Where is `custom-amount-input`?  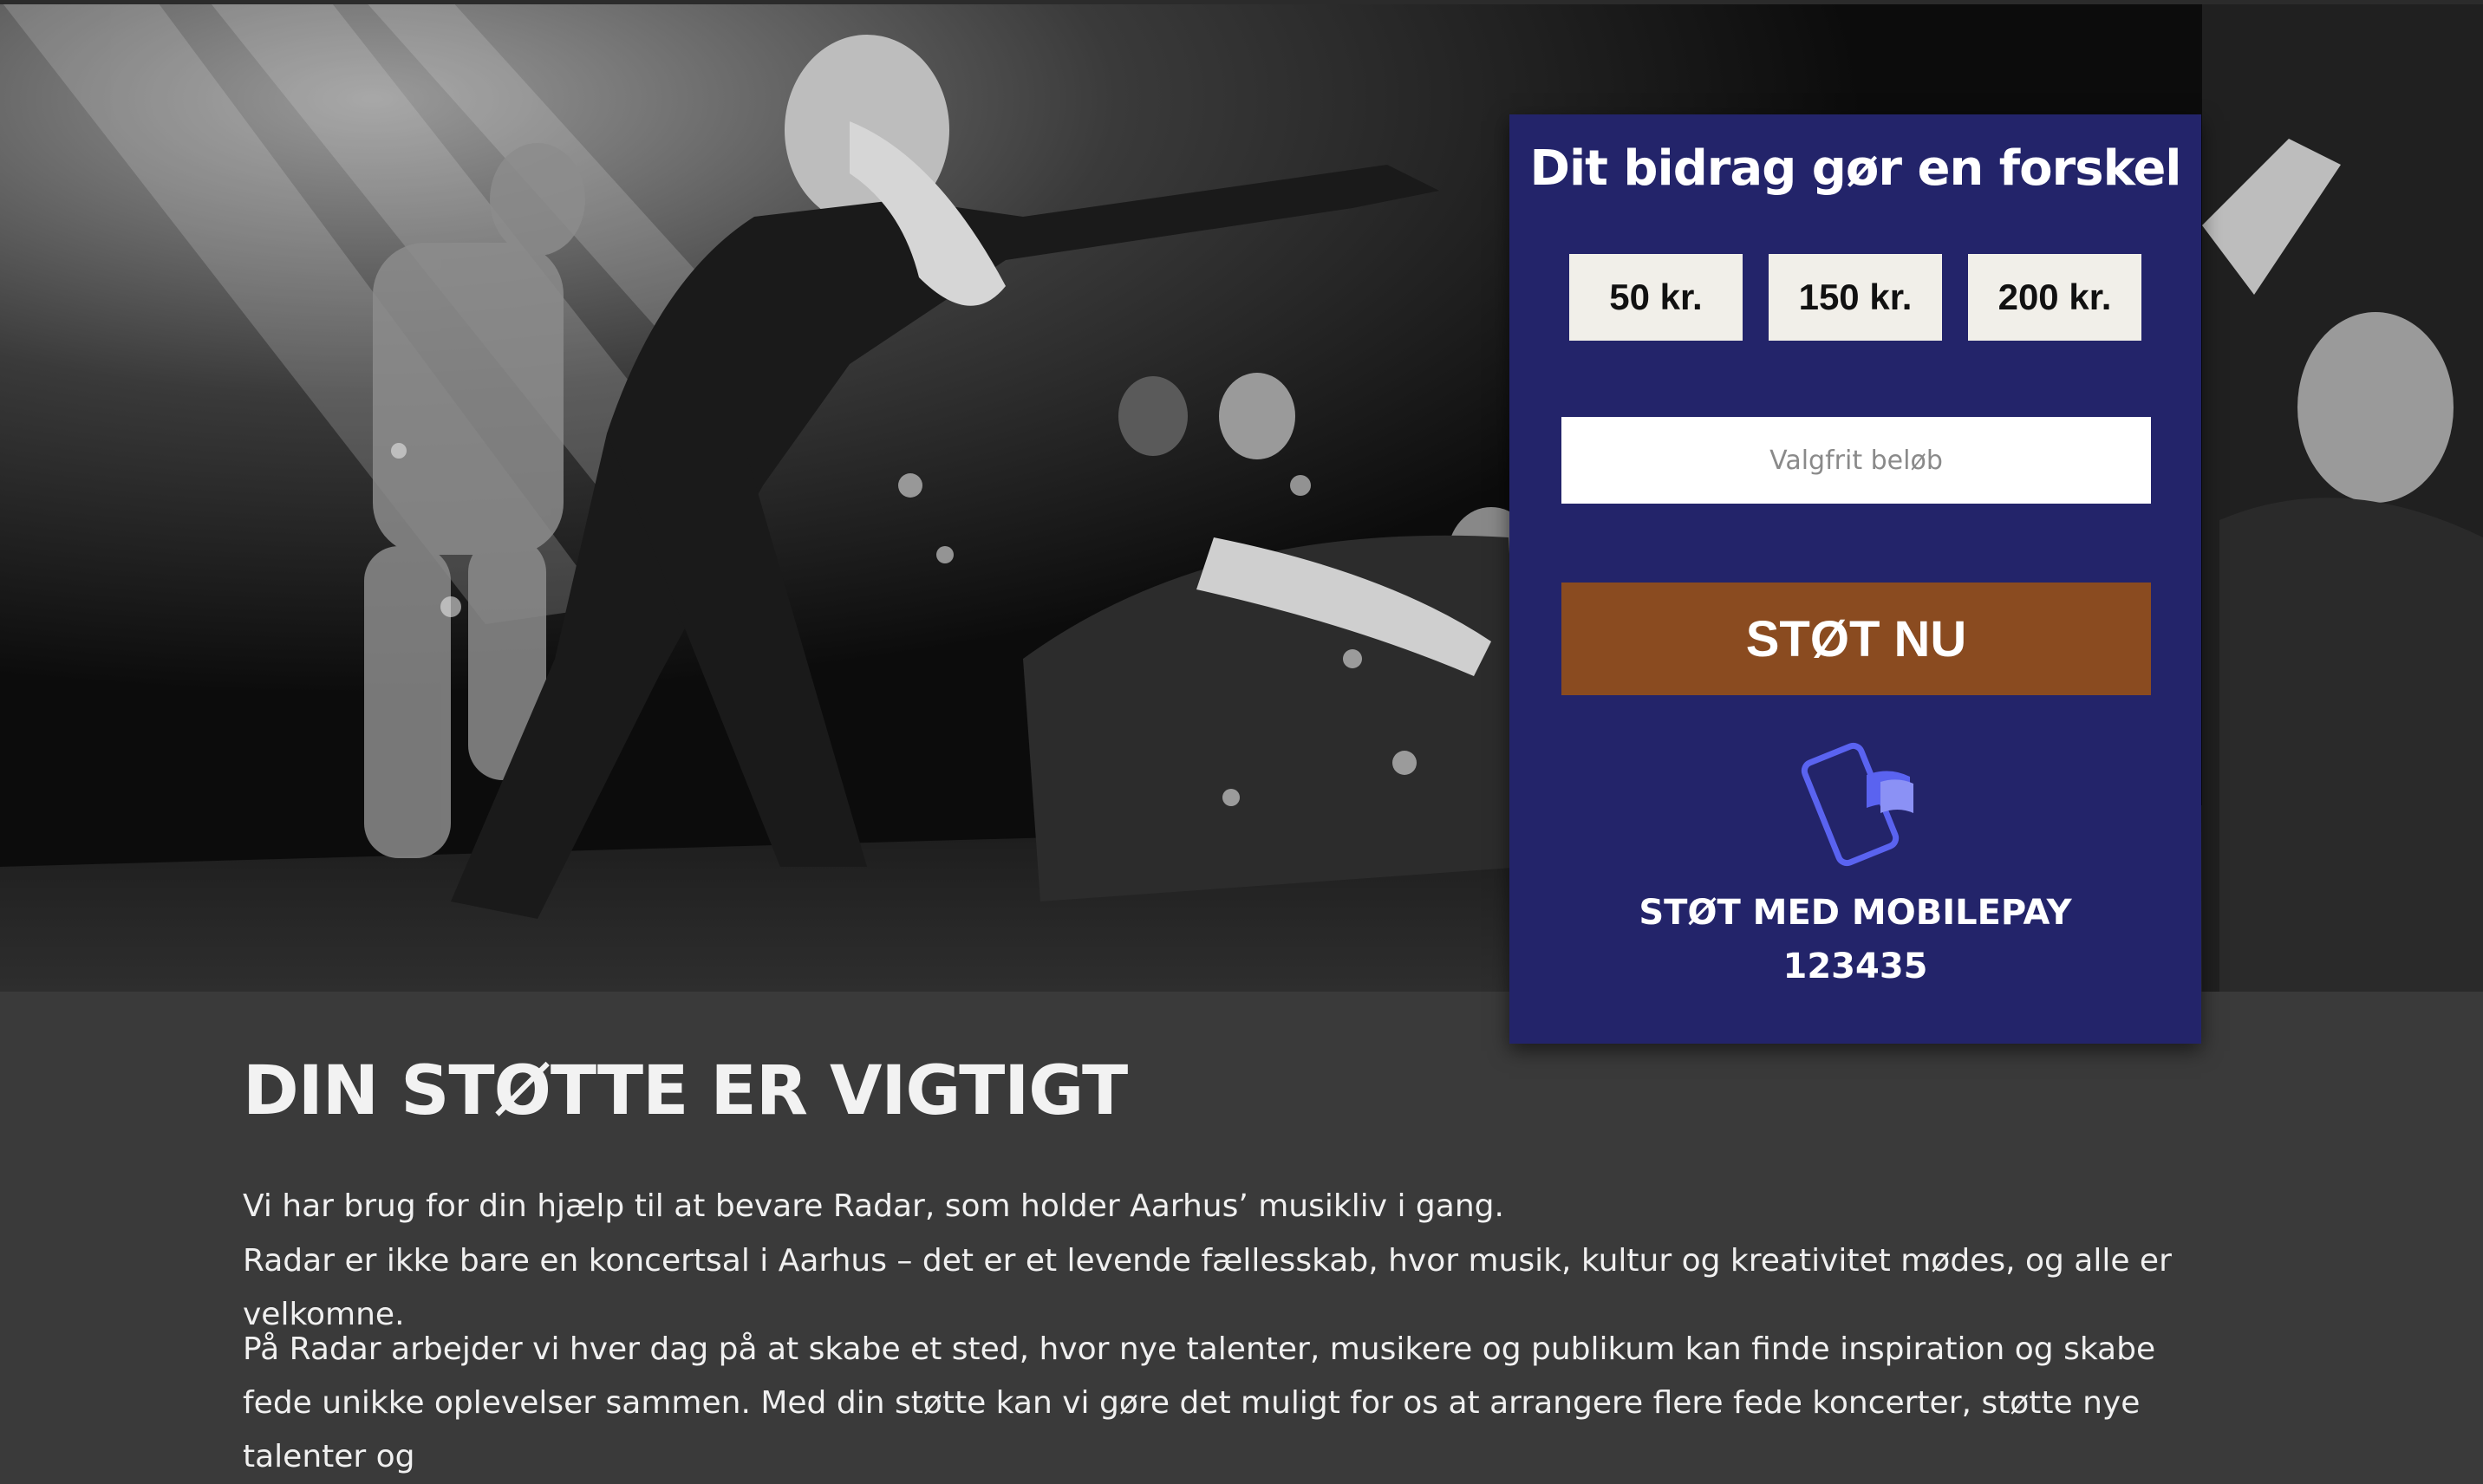 custom-amount-input is located at coordinates (1856, 460).